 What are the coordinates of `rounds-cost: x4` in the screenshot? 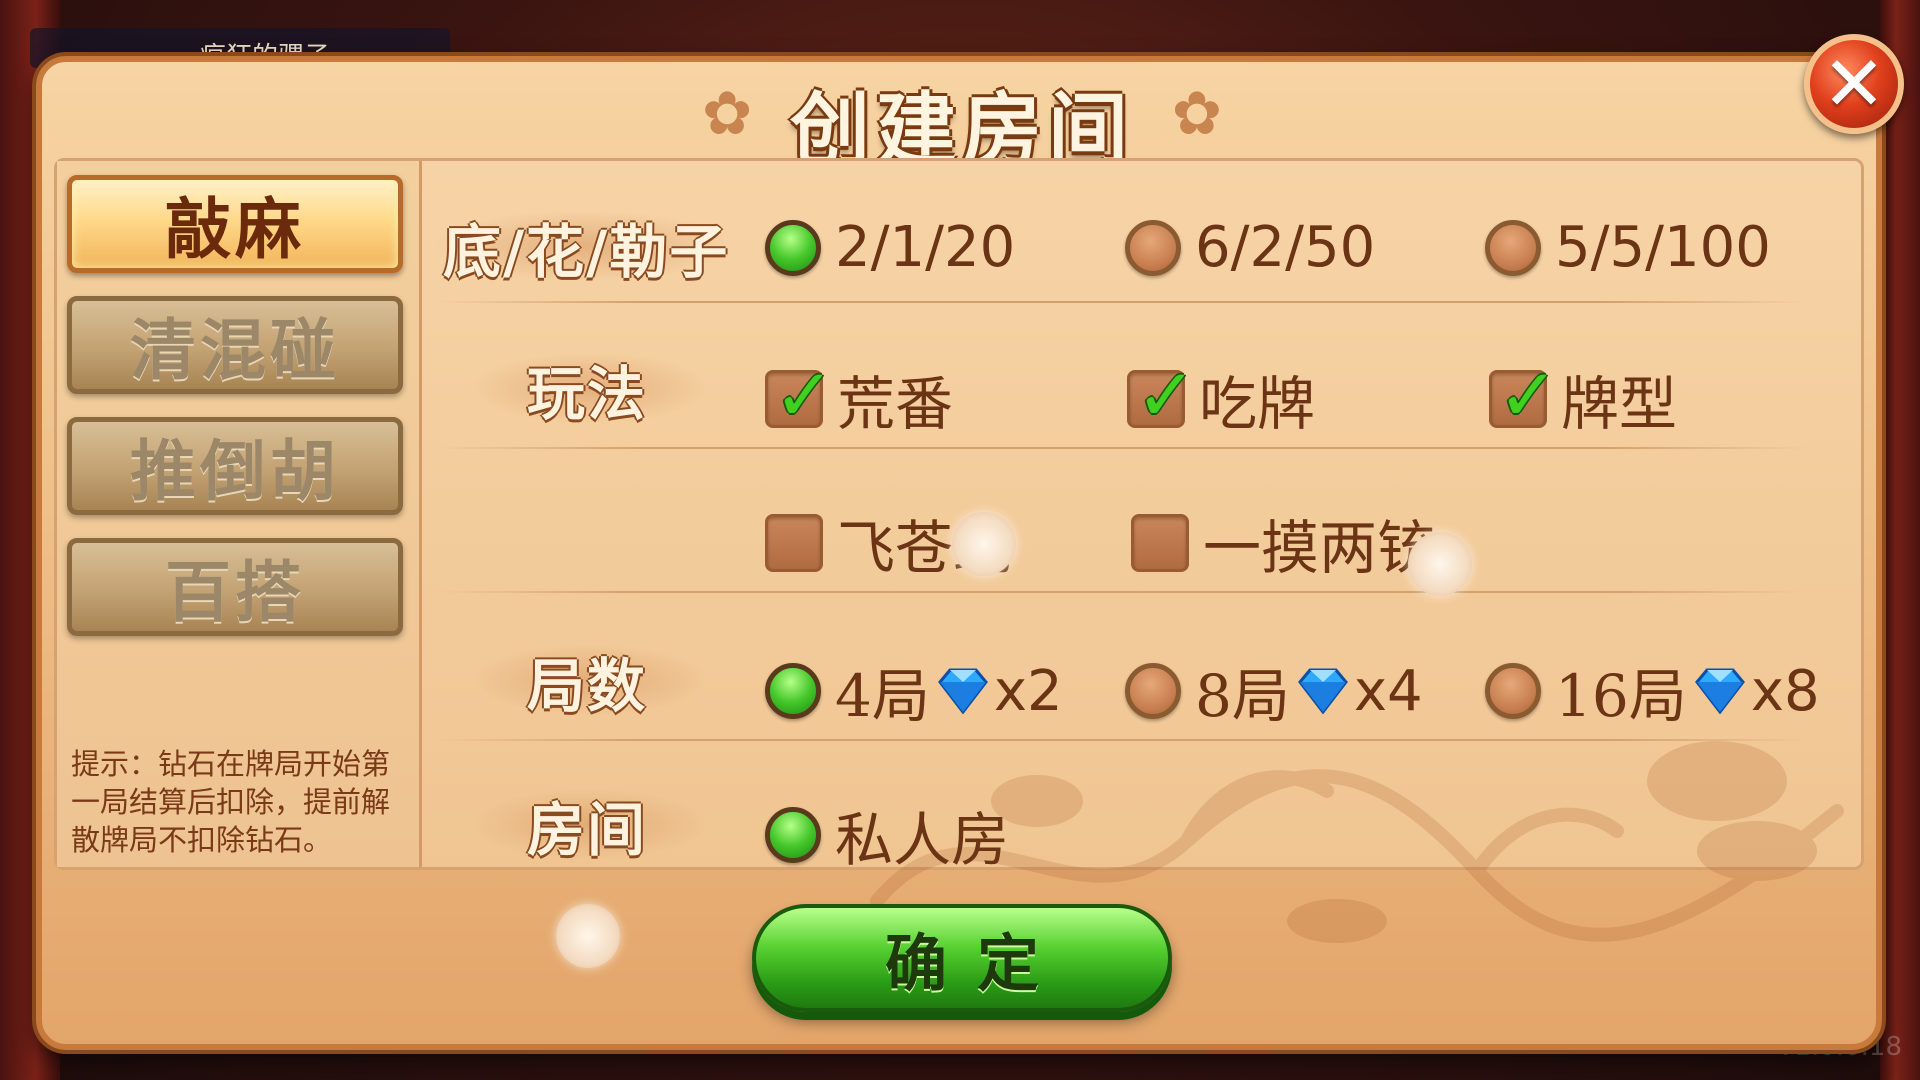 It's located at (1388, 691).